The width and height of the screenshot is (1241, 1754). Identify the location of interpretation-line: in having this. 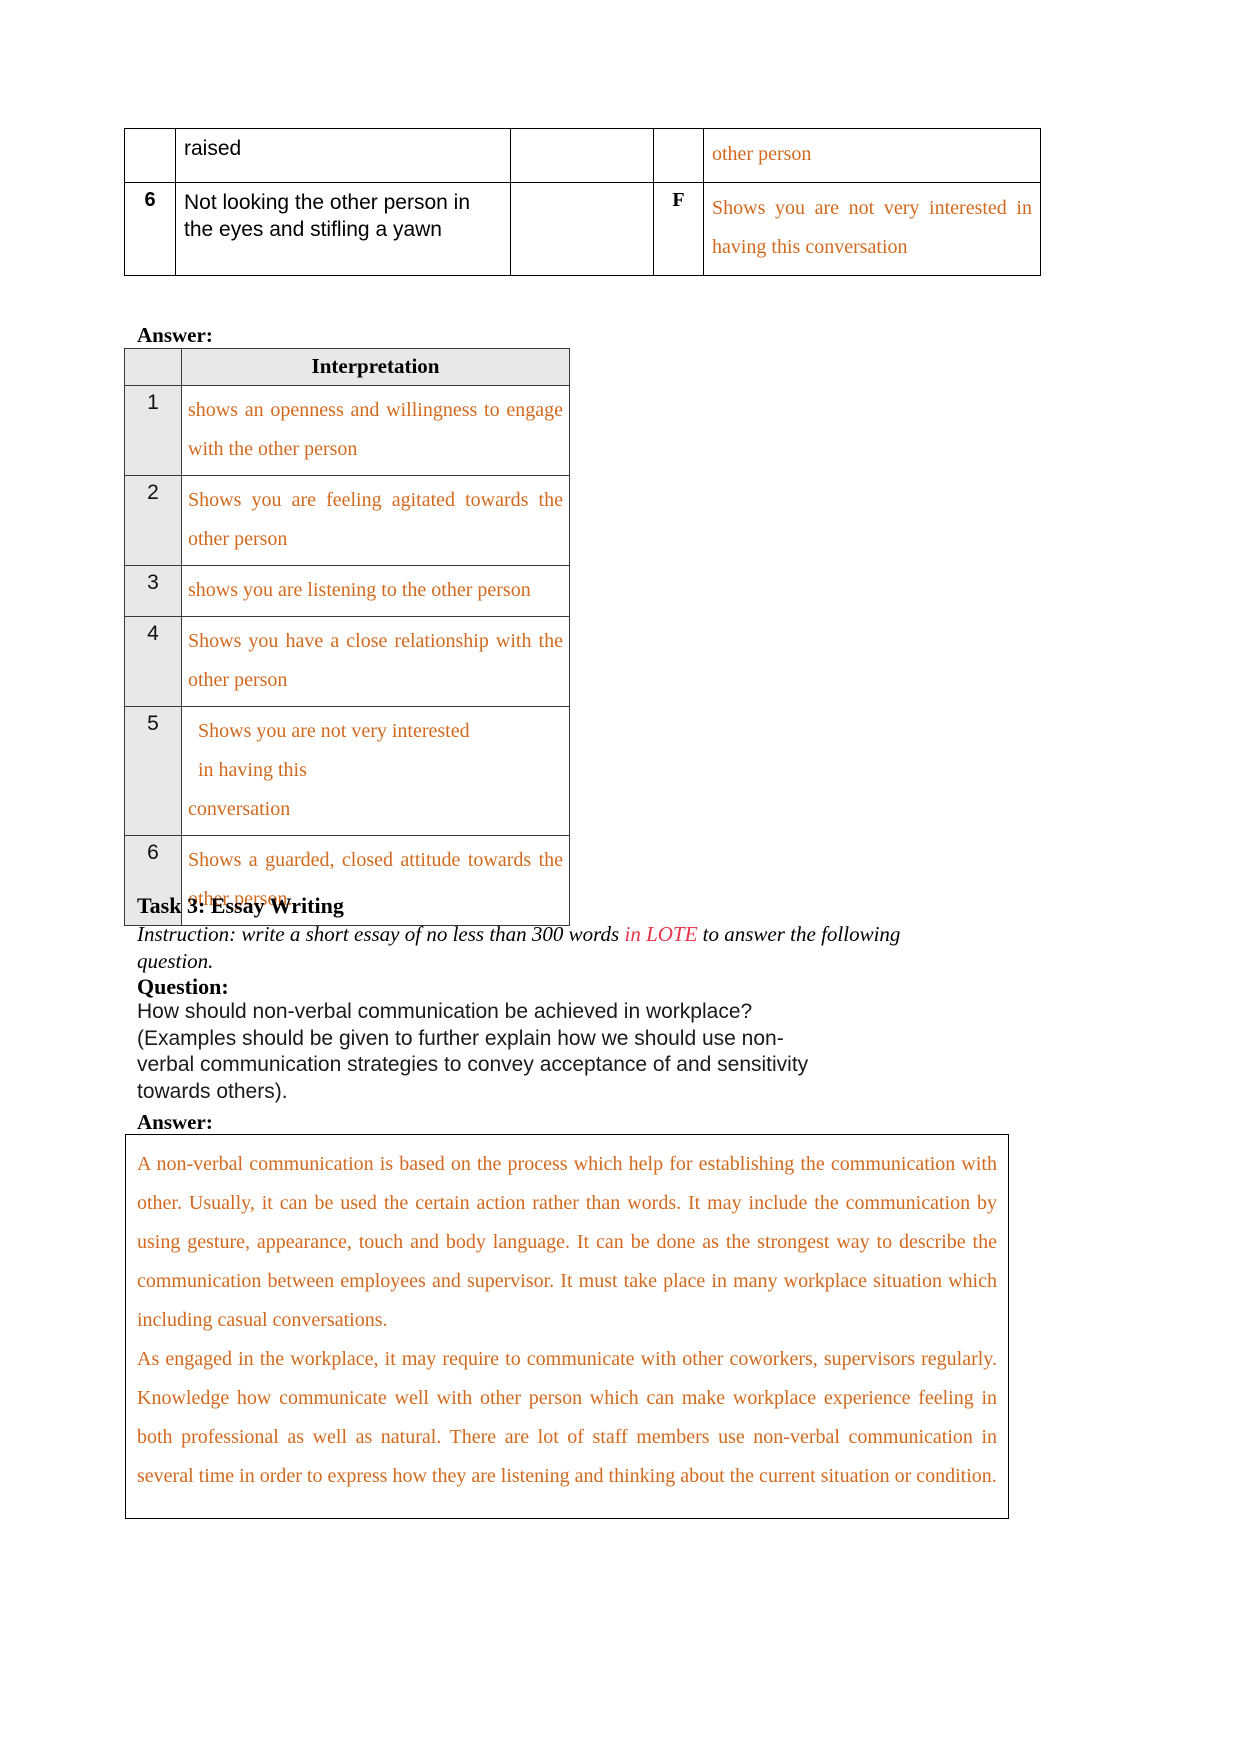
(252, 770).